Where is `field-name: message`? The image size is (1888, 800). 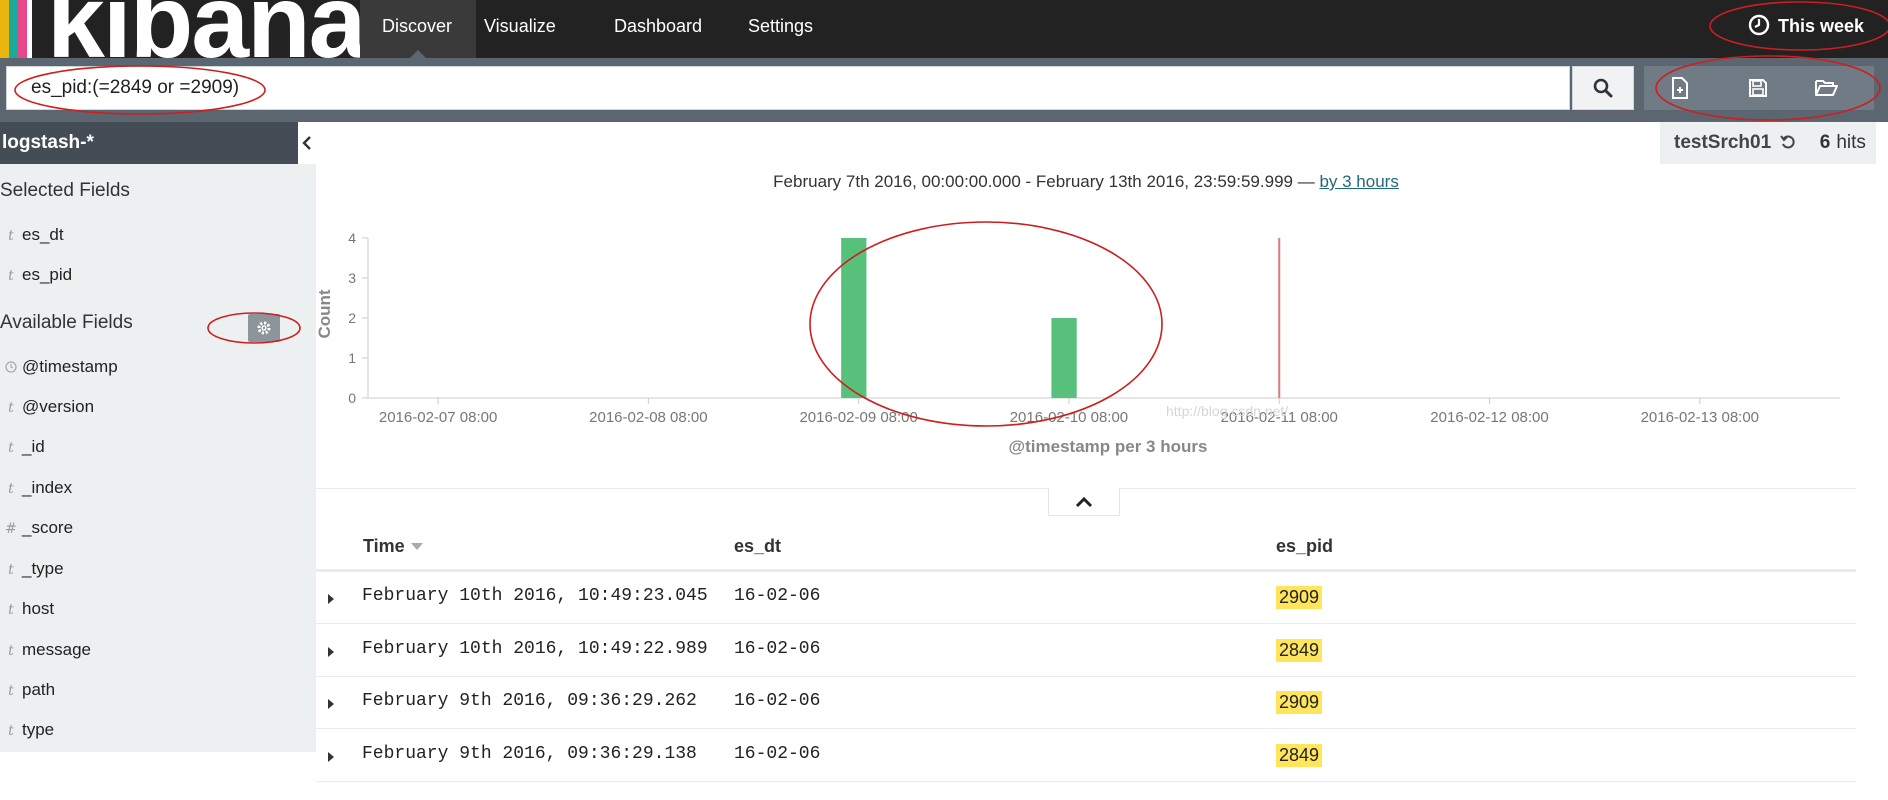
field-name: message is located at coordinates (56, 649).